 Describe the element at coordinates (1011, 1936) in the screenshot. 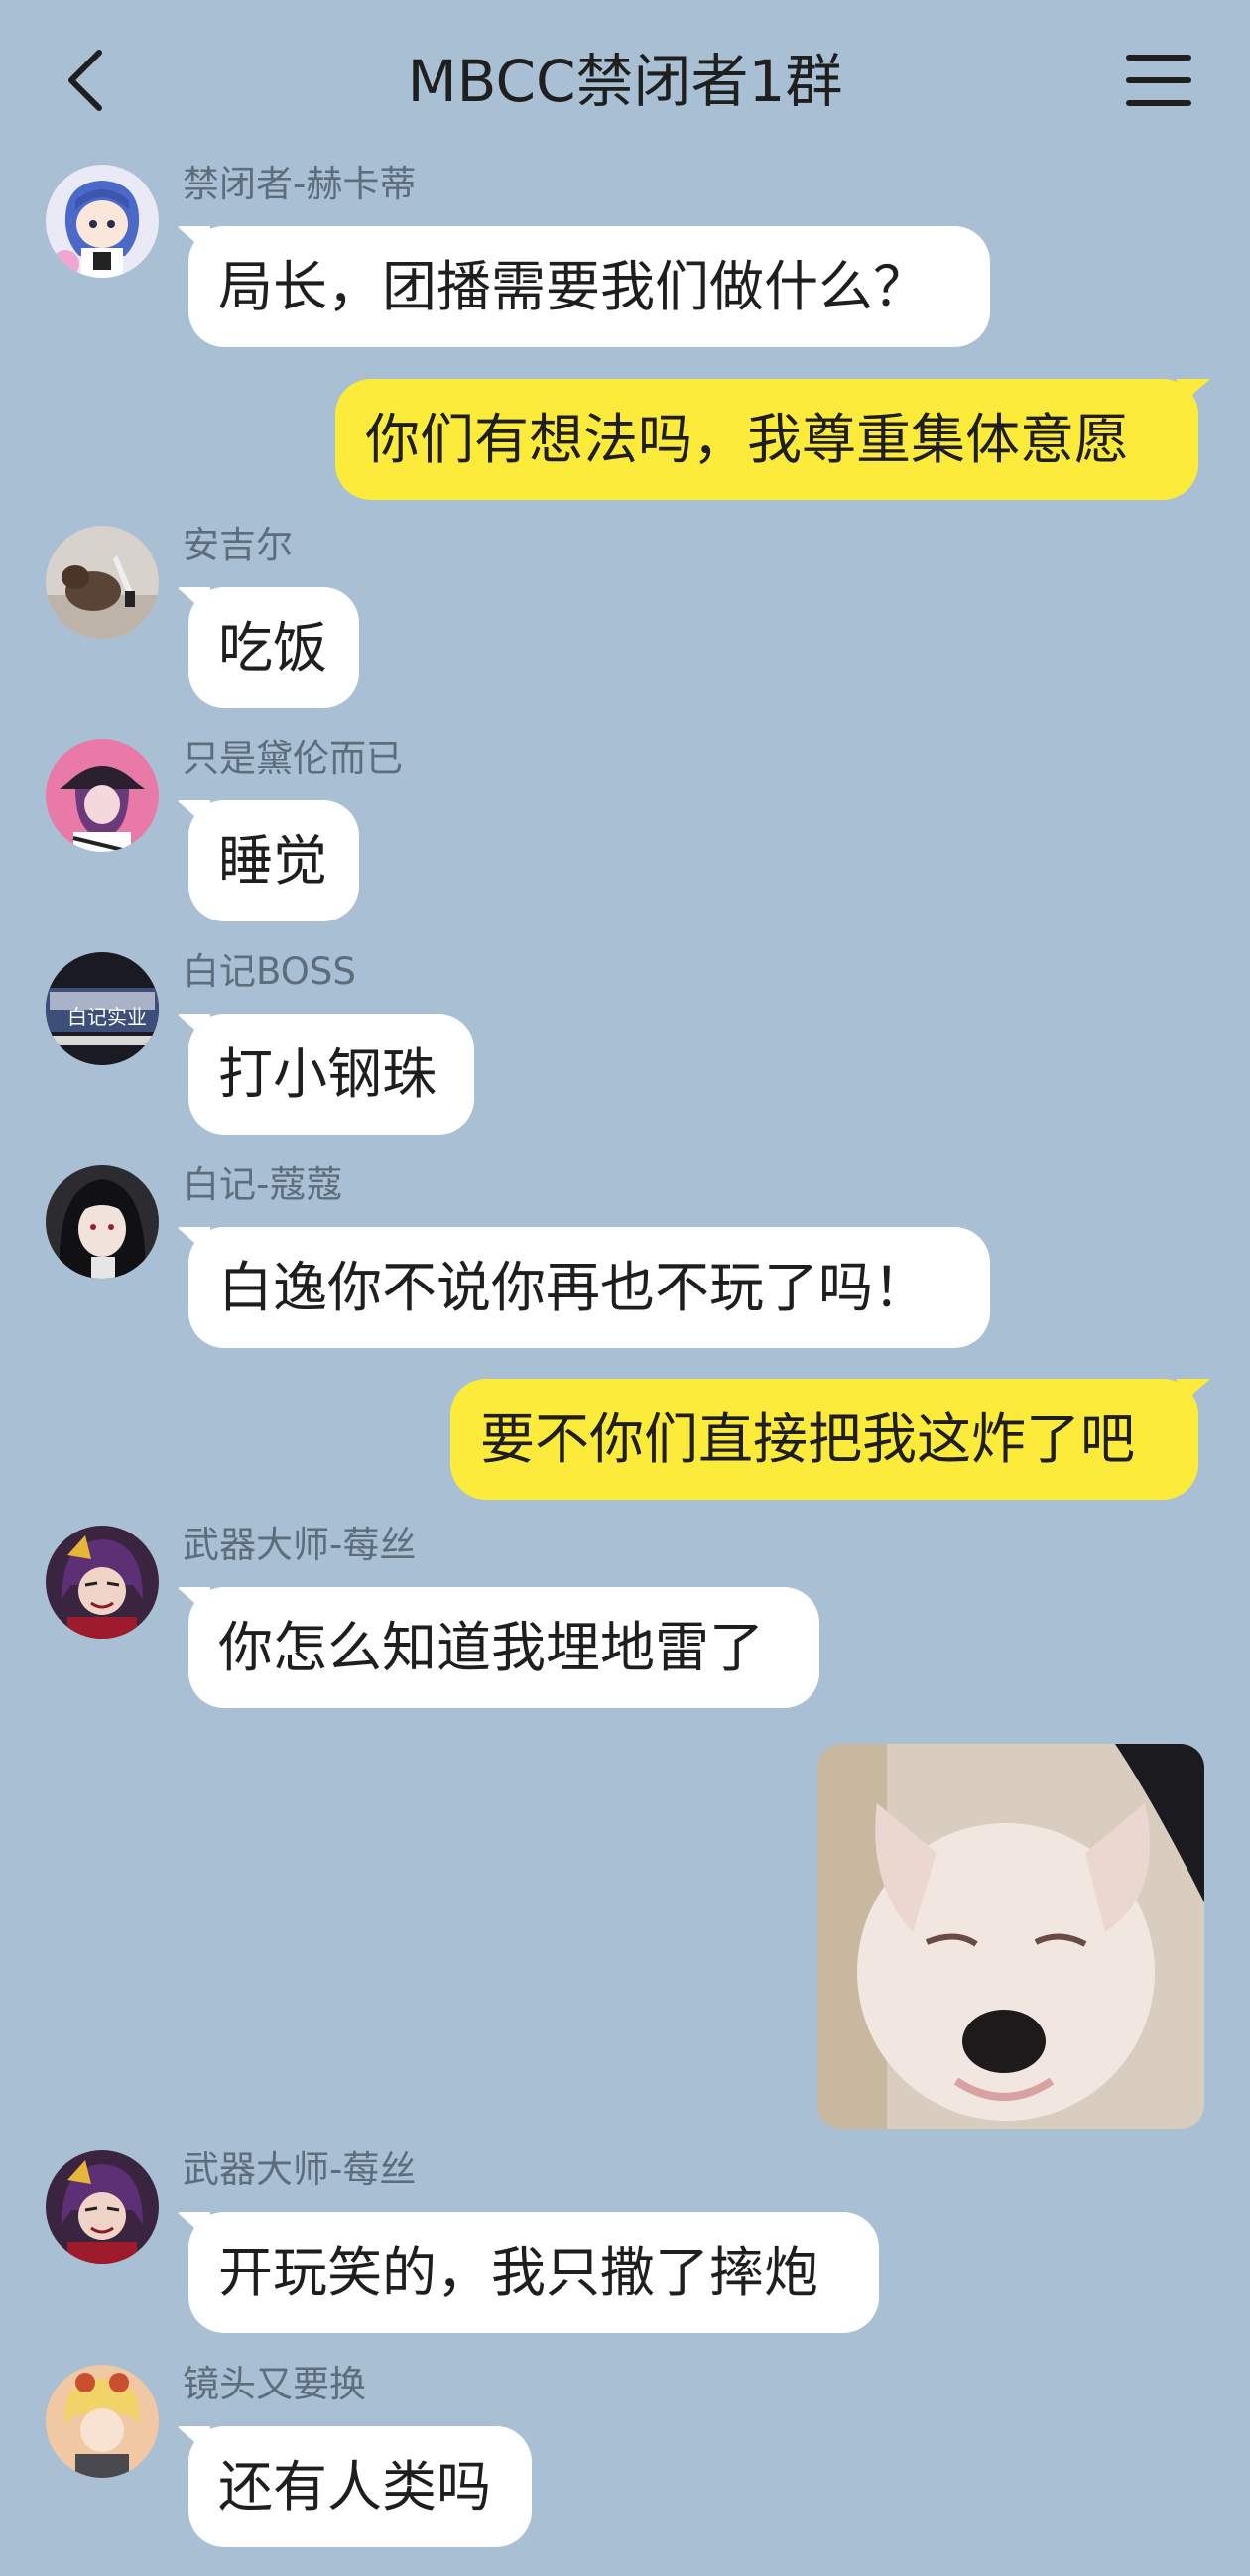

I see `crying-puppy-sticker` at that location.